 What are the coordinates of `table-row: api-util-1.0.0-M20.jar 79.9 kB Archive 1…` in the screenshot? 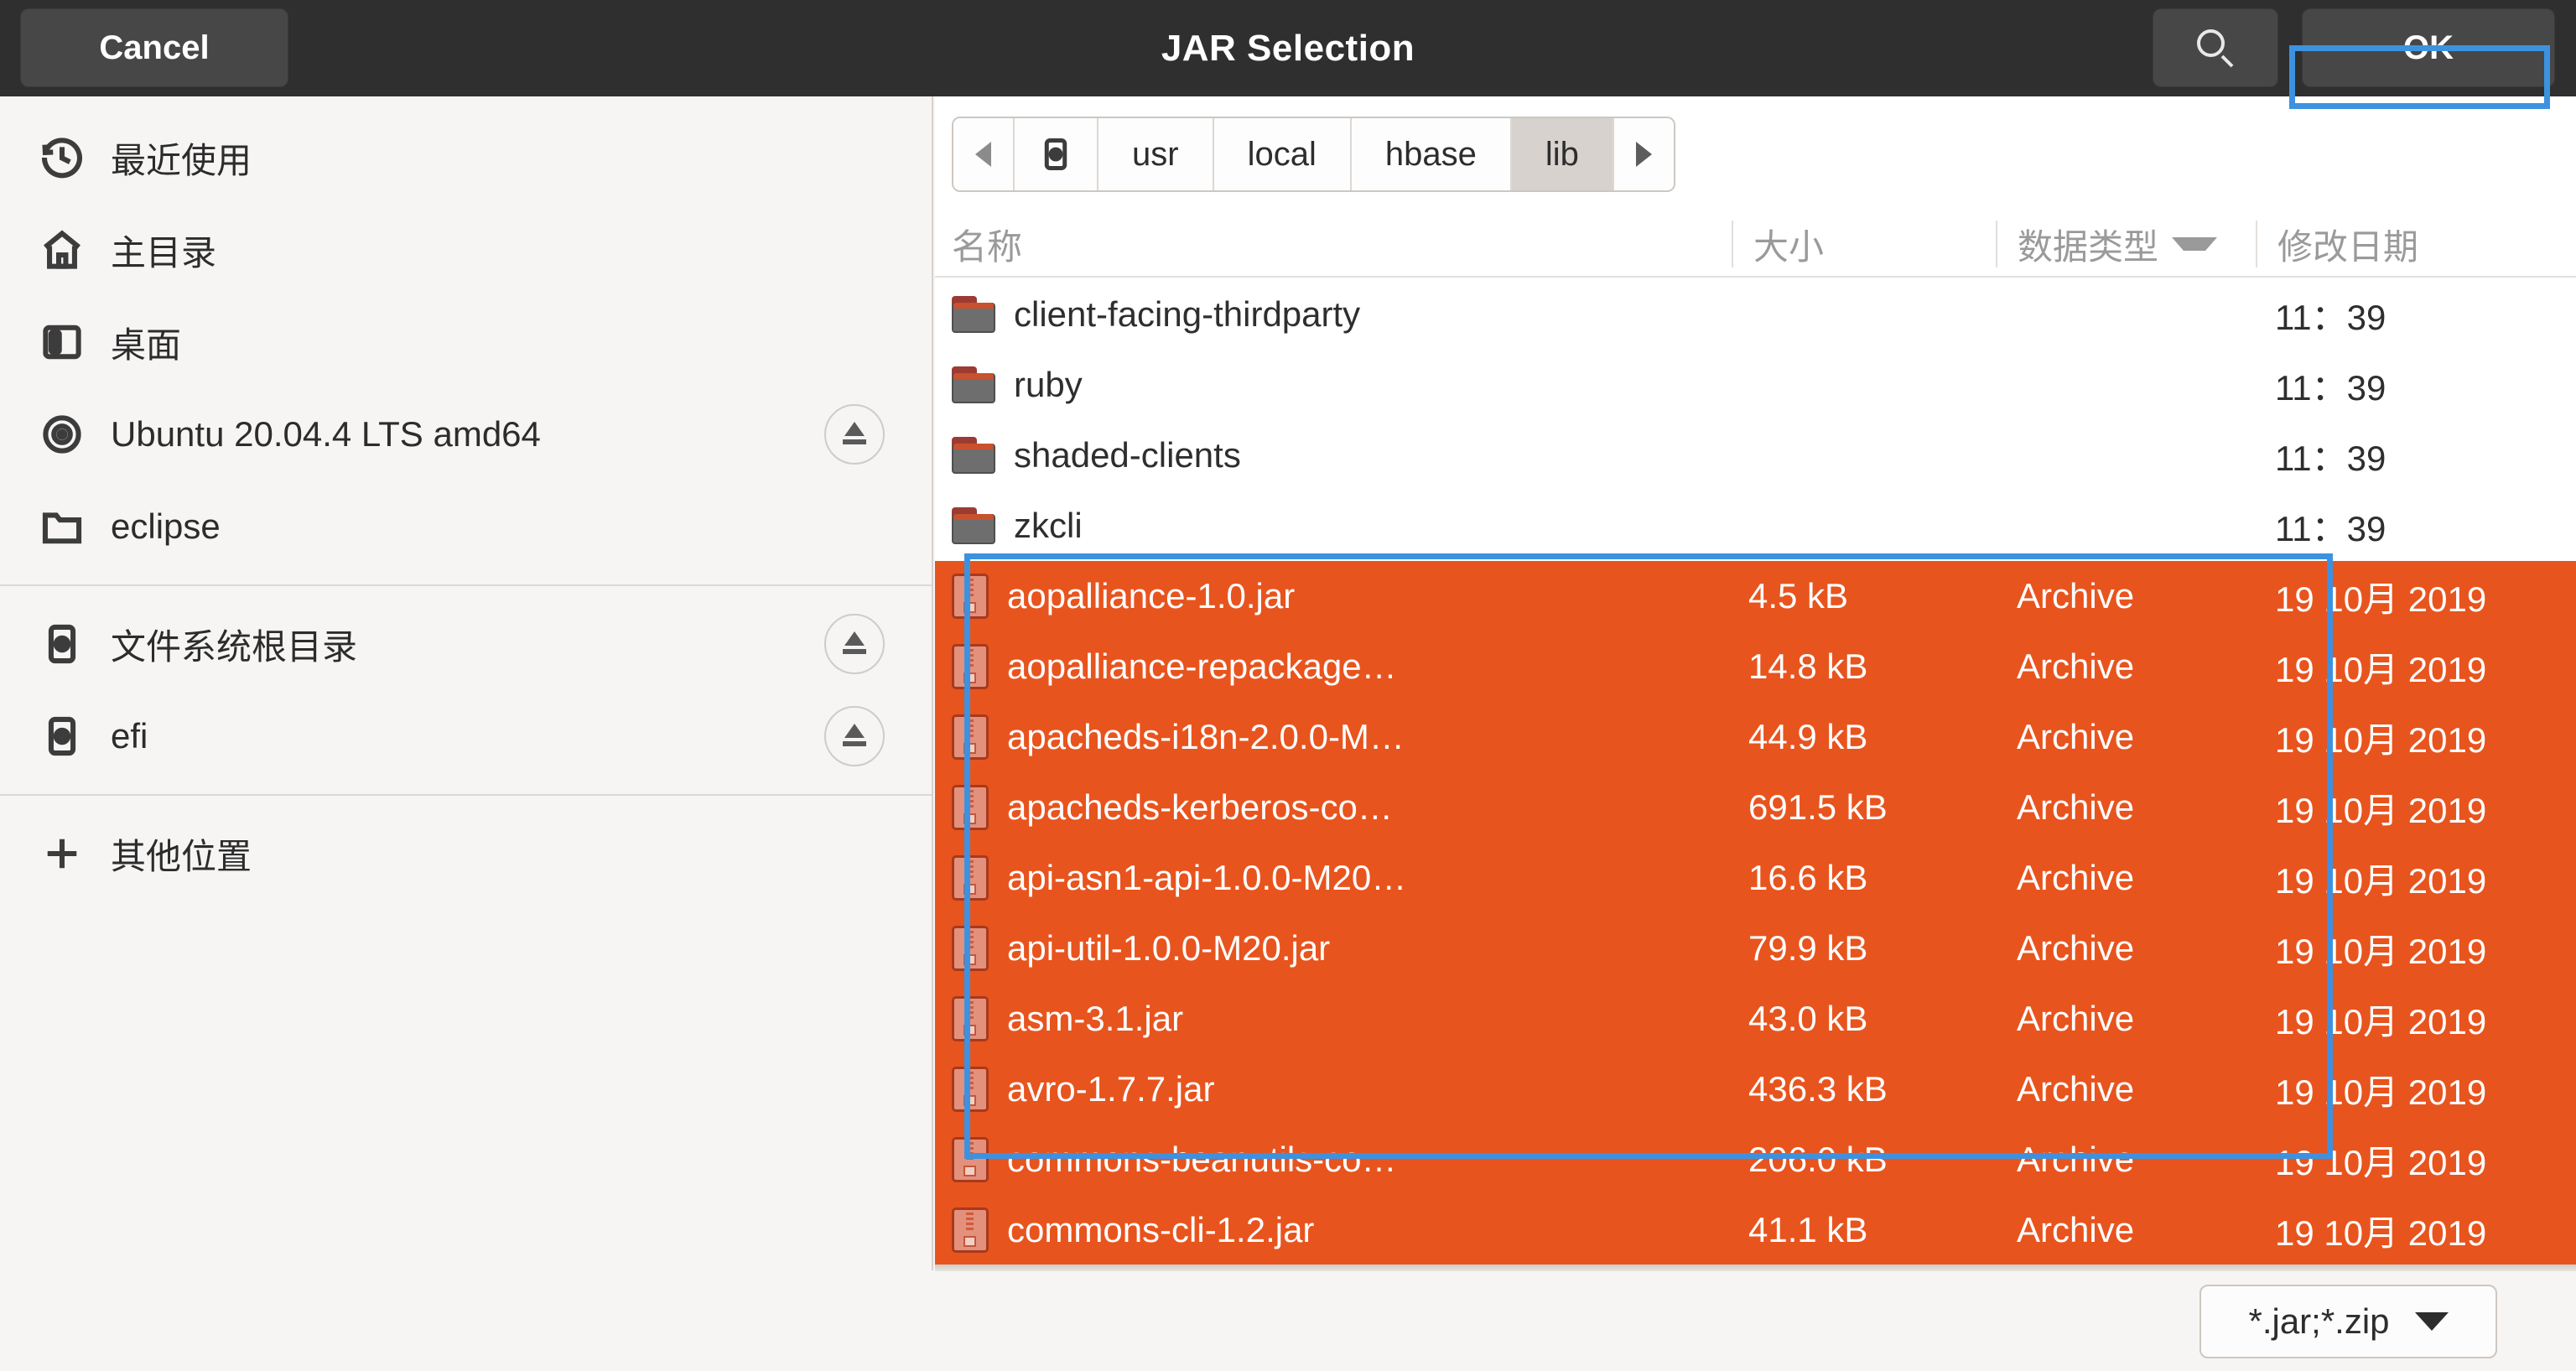 It's located at (1755, 948).